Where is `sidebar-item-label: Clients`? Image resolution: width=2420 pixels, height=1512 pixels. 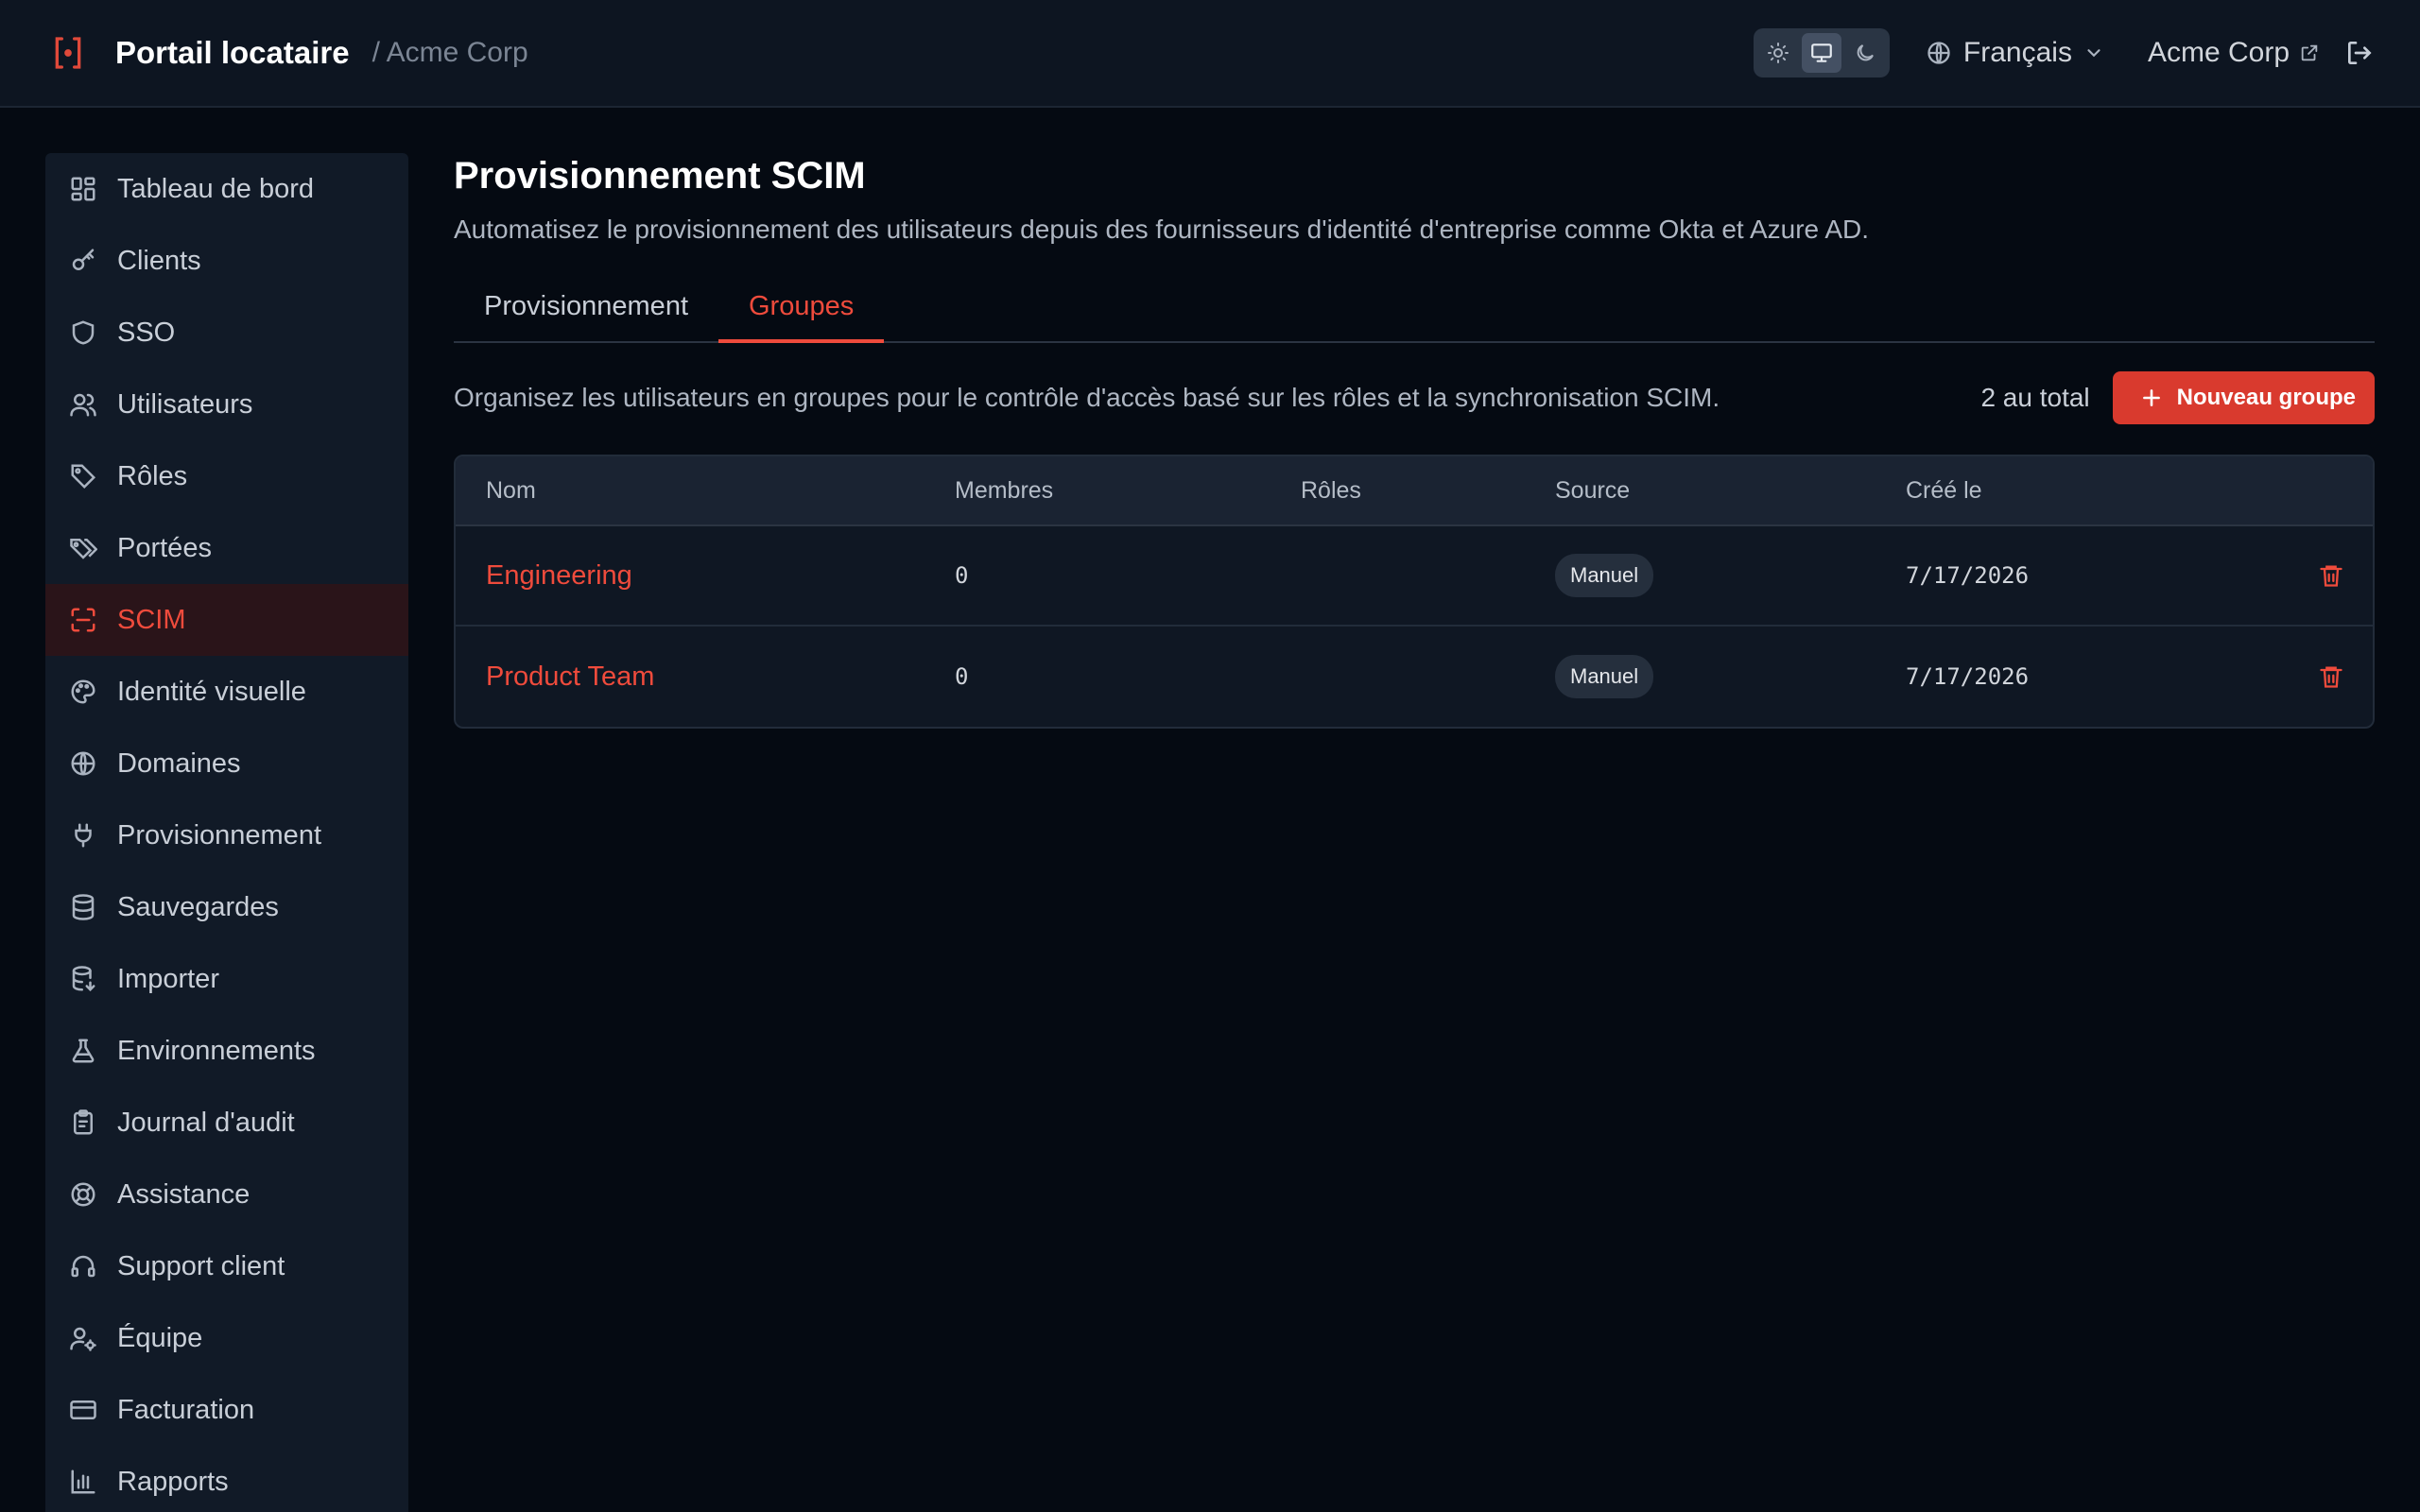
sidebar-item-label: Clients is located at coordinates (159, 260).